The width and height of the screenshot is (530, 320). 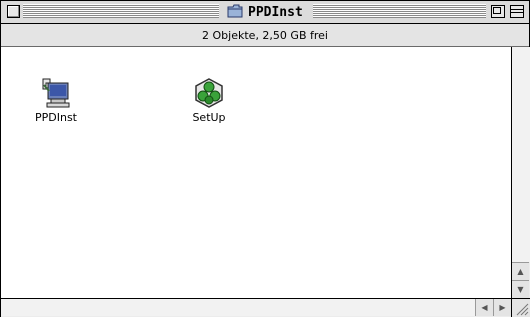 I want to click on up-arrow-icon: ▲, so click(x=520, y=271).